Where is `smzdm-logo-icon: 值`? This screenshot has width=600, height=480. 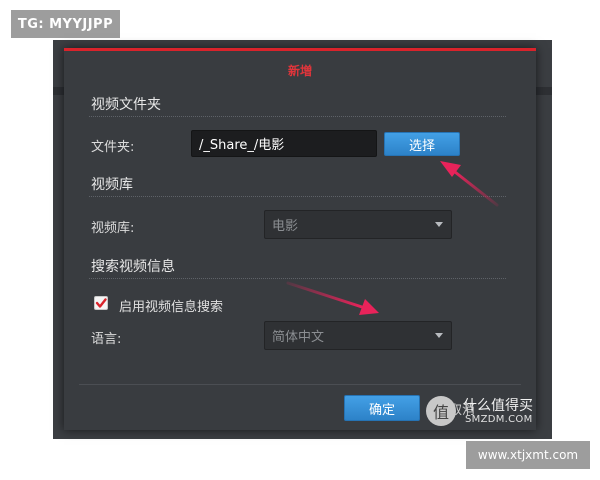
smzdm-logo-icon: 值 is located at coordinates (441, 411).